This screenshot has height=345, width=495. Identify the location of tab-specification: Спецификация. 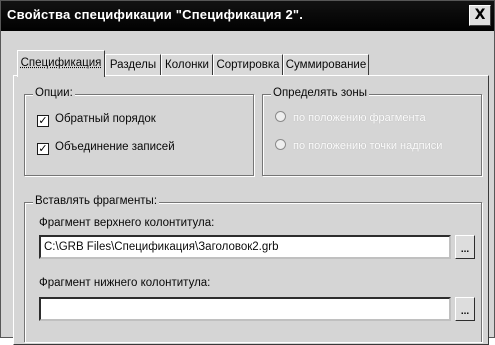
(61, 63).